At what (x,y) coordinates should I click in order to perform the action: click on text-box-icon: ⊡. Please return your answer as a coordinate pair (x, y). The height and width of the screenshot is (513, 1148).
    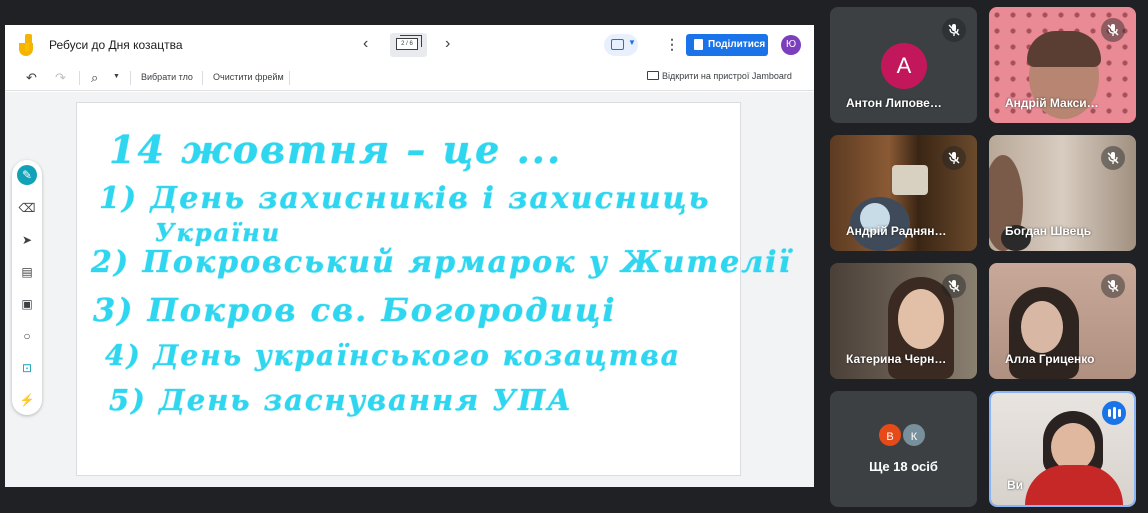
    Looking at the image, I should click on (27, 368).